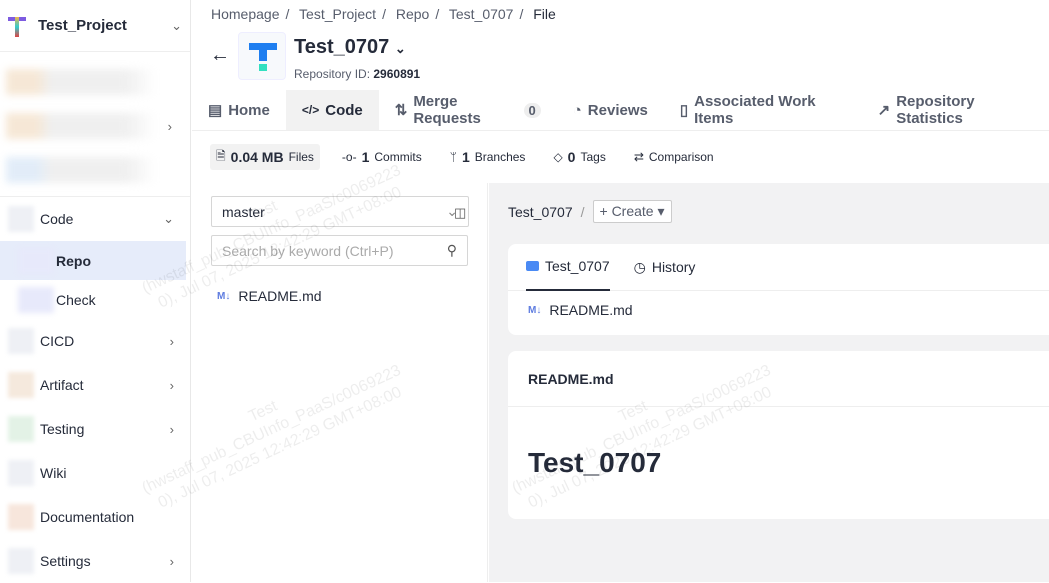 Image resolution: width=1049 pixels, height=583 pixels. I want to click on project-logo-icon, so click(17, 26).